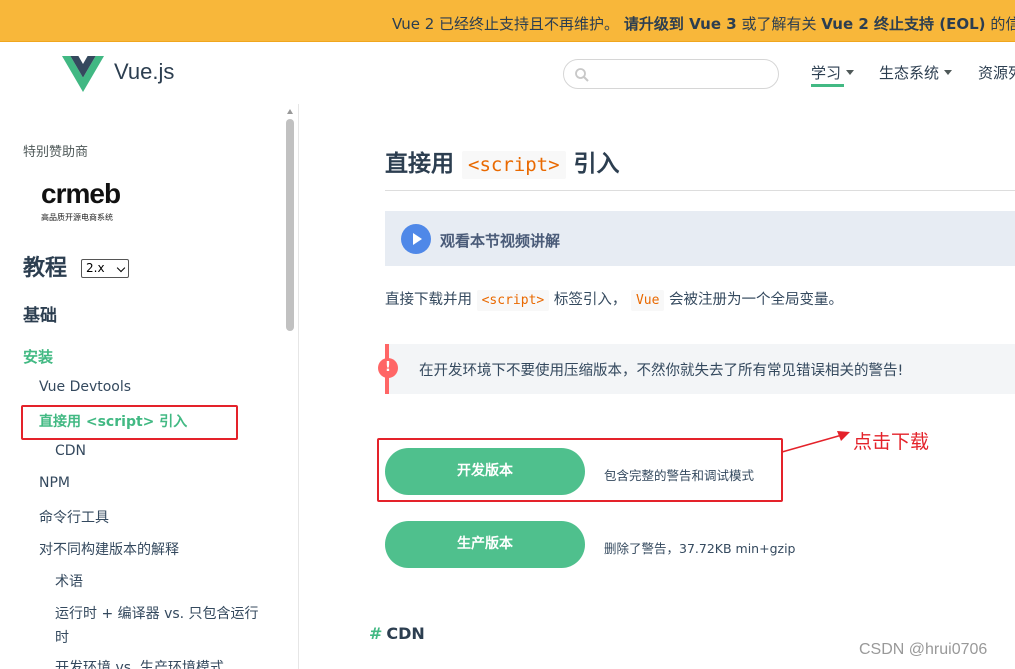 Image resolution: width=1015 pixels, height=669 pixels. I want to click on nav-learn-label: 学习, so click(826, 73).